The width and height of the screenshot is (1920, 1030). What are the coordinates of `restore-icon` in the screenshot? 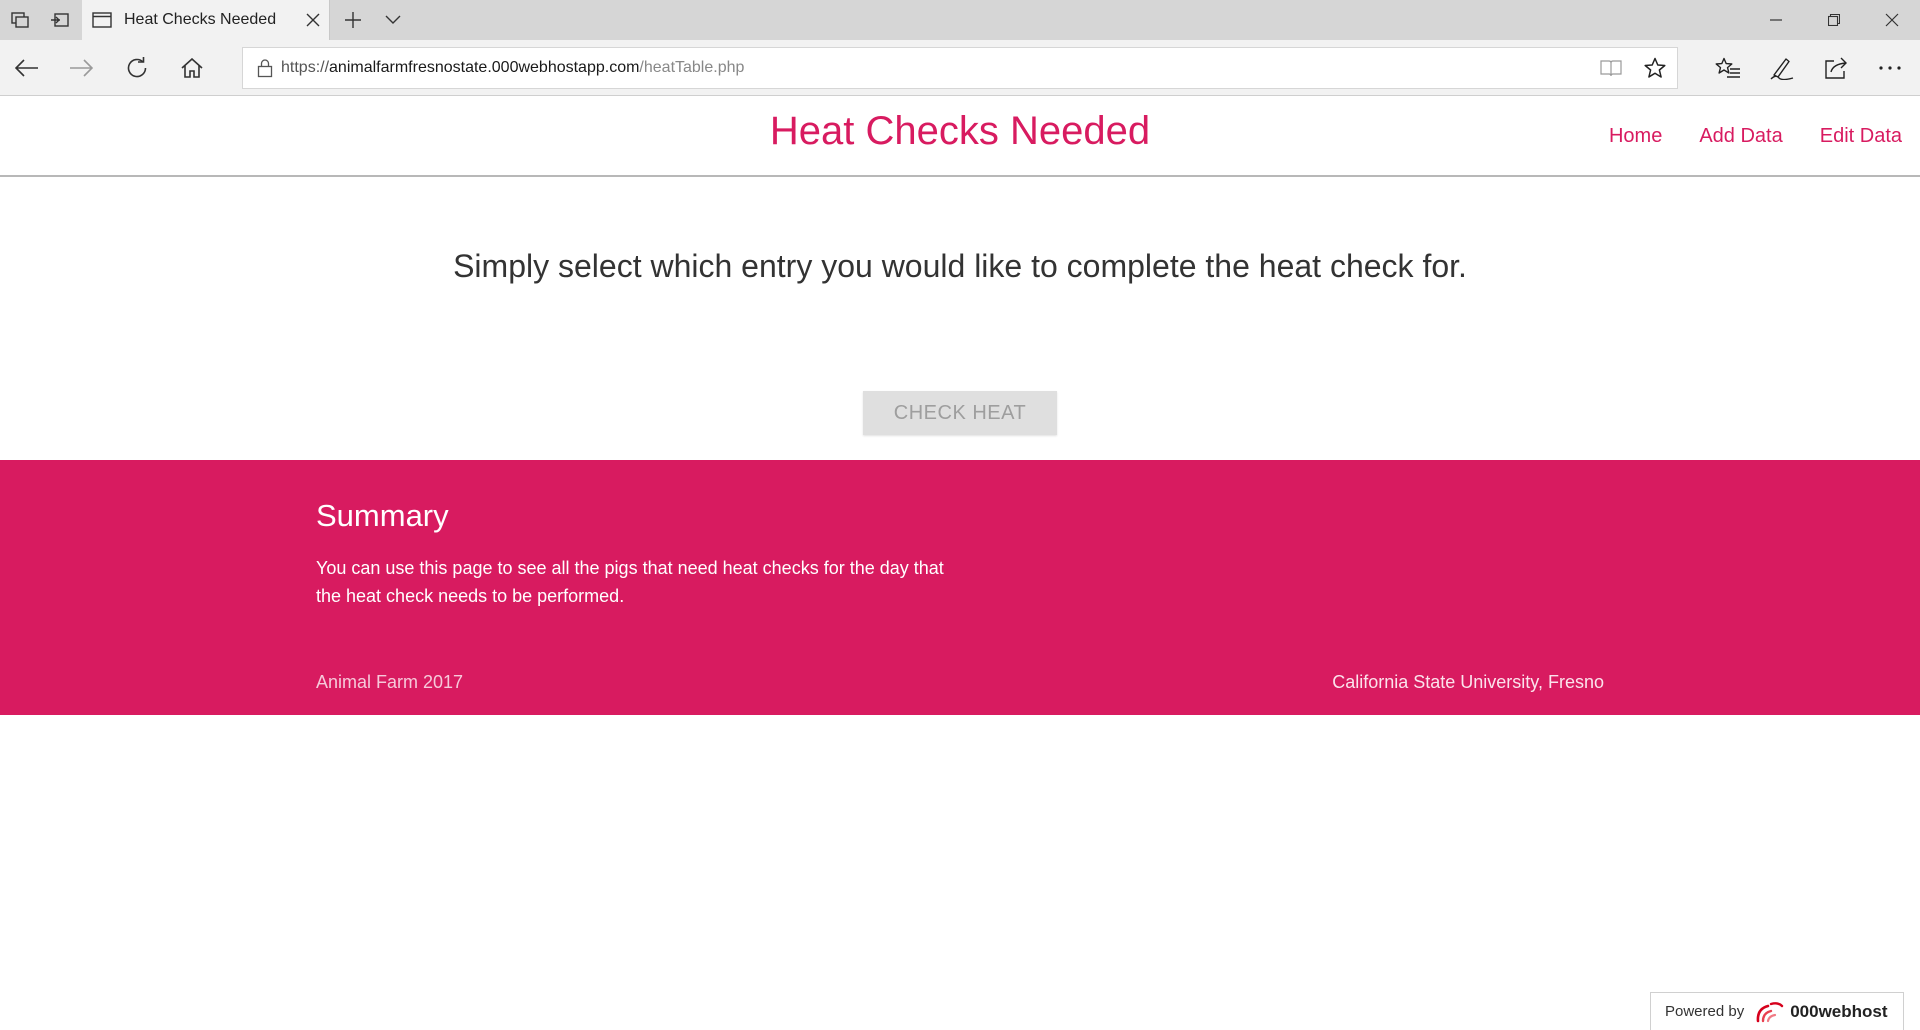 It's located at (1834, 20).